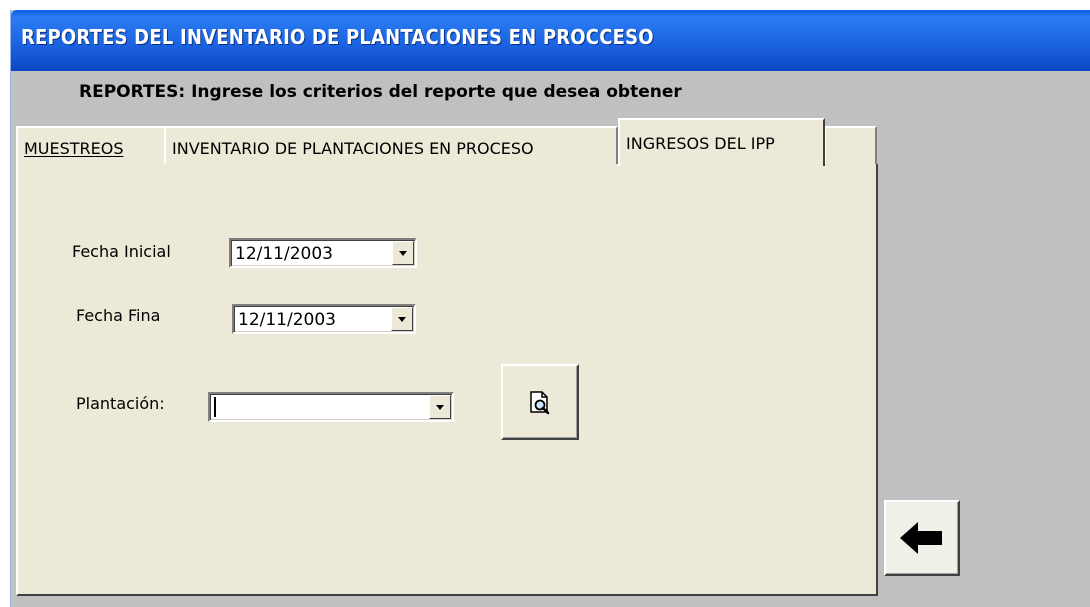  I want to click on tab-muestreos: MUESTREOS, so click(92, 145).